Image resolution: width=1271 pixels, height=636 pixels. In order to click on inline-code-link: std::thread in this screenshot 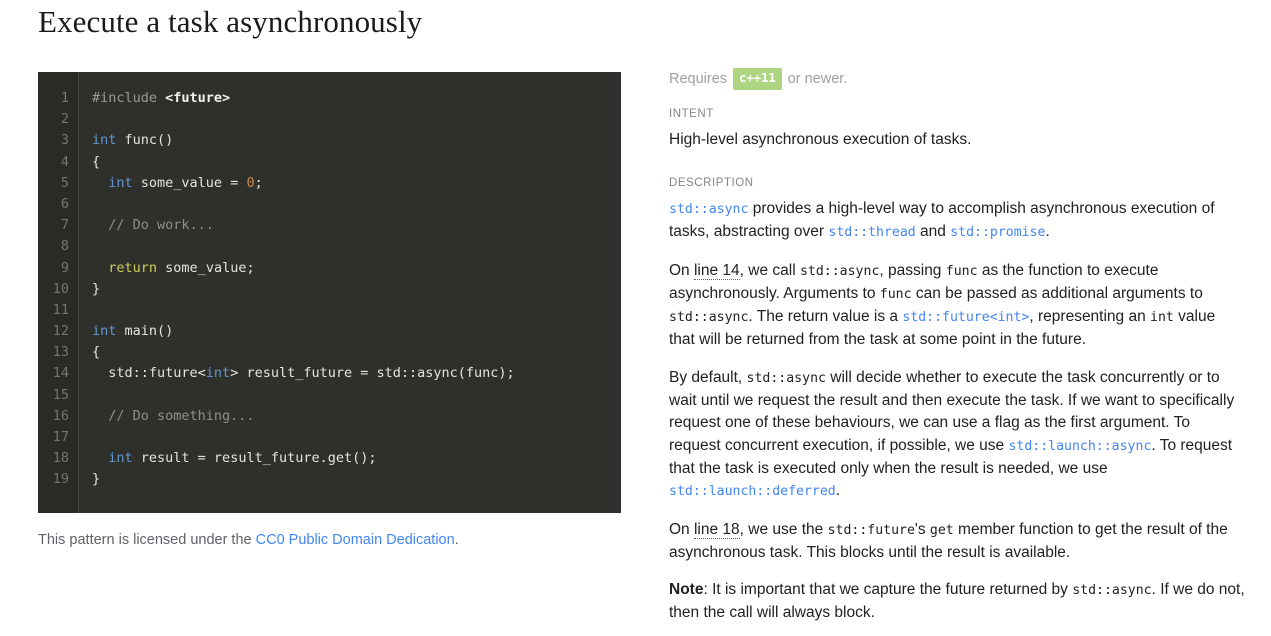, I will do `click(871, 232)`.